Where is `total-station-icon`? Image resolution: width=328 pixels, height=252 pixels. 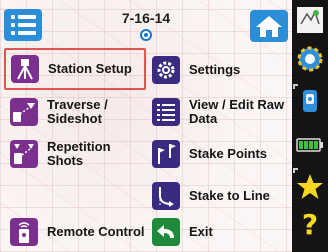
total-station-icon is located at coordinates (310, 101).